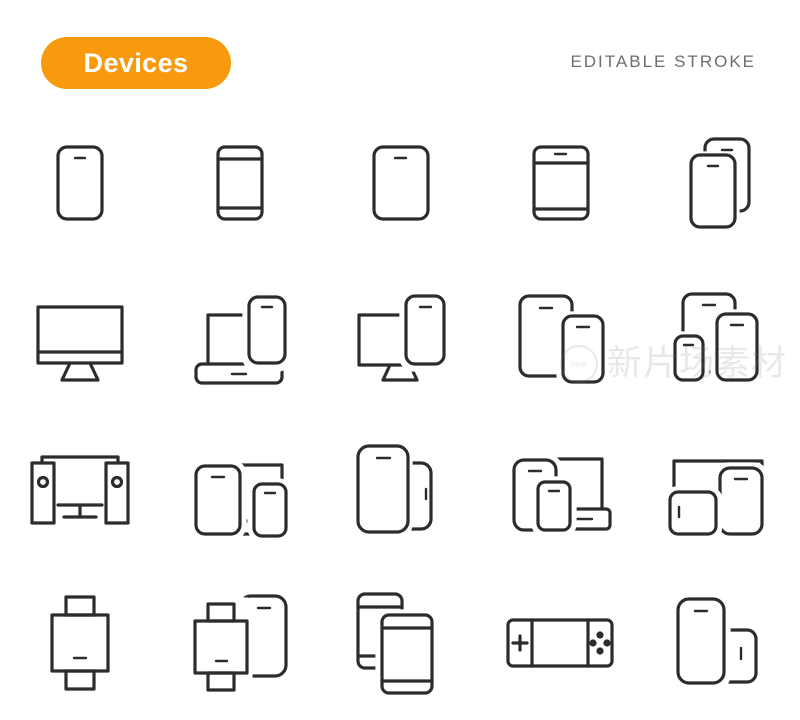 The image size is (800, 720). Describe the element at coordinates (240, 183) in the screenshot. I see `icon-smartphone-bezel` at that location.